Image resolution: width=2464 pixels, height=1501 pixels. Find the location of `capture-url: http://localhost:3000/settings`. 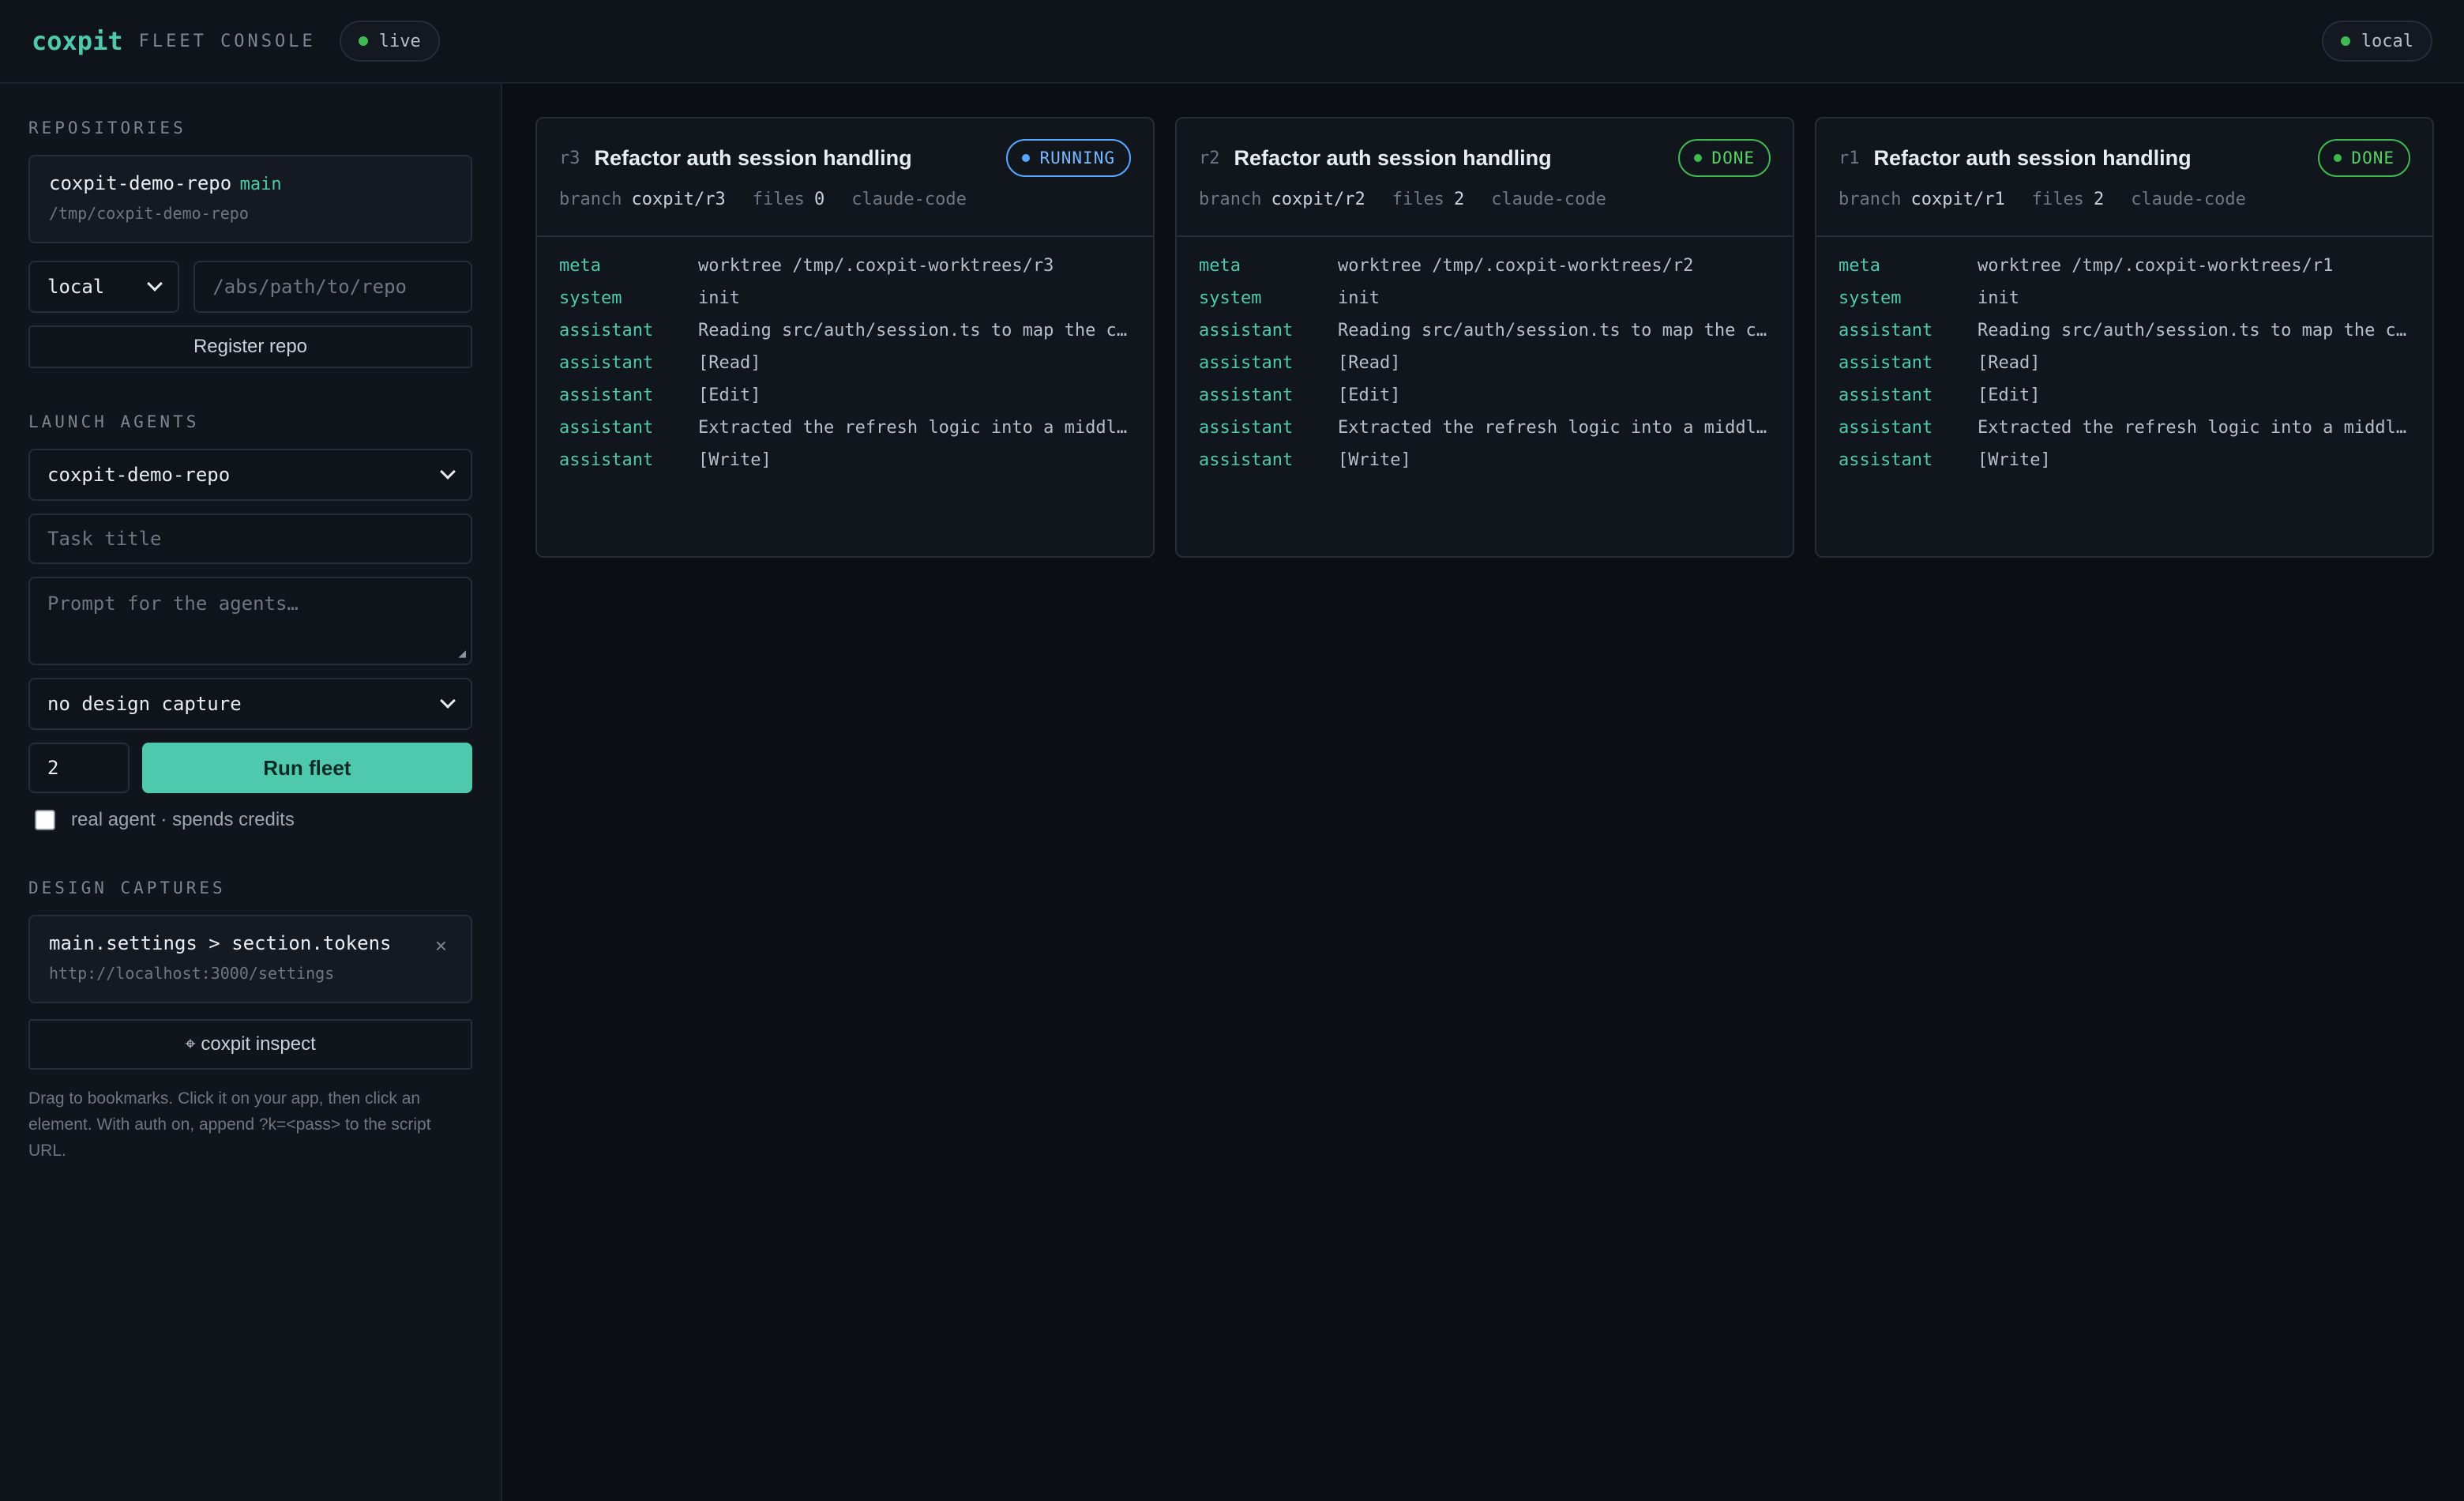

capture-url: http://localhost:3000/settings is located at coordinates (192, 974).